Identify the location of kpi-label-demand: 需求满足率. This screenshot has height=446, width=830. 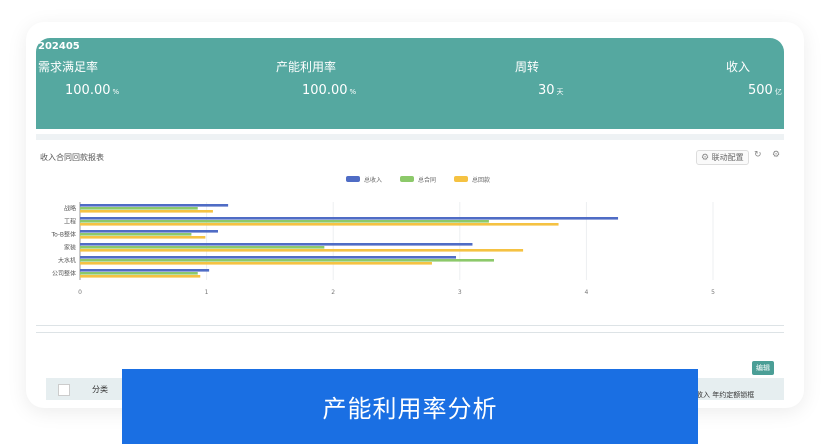
(68, 67).